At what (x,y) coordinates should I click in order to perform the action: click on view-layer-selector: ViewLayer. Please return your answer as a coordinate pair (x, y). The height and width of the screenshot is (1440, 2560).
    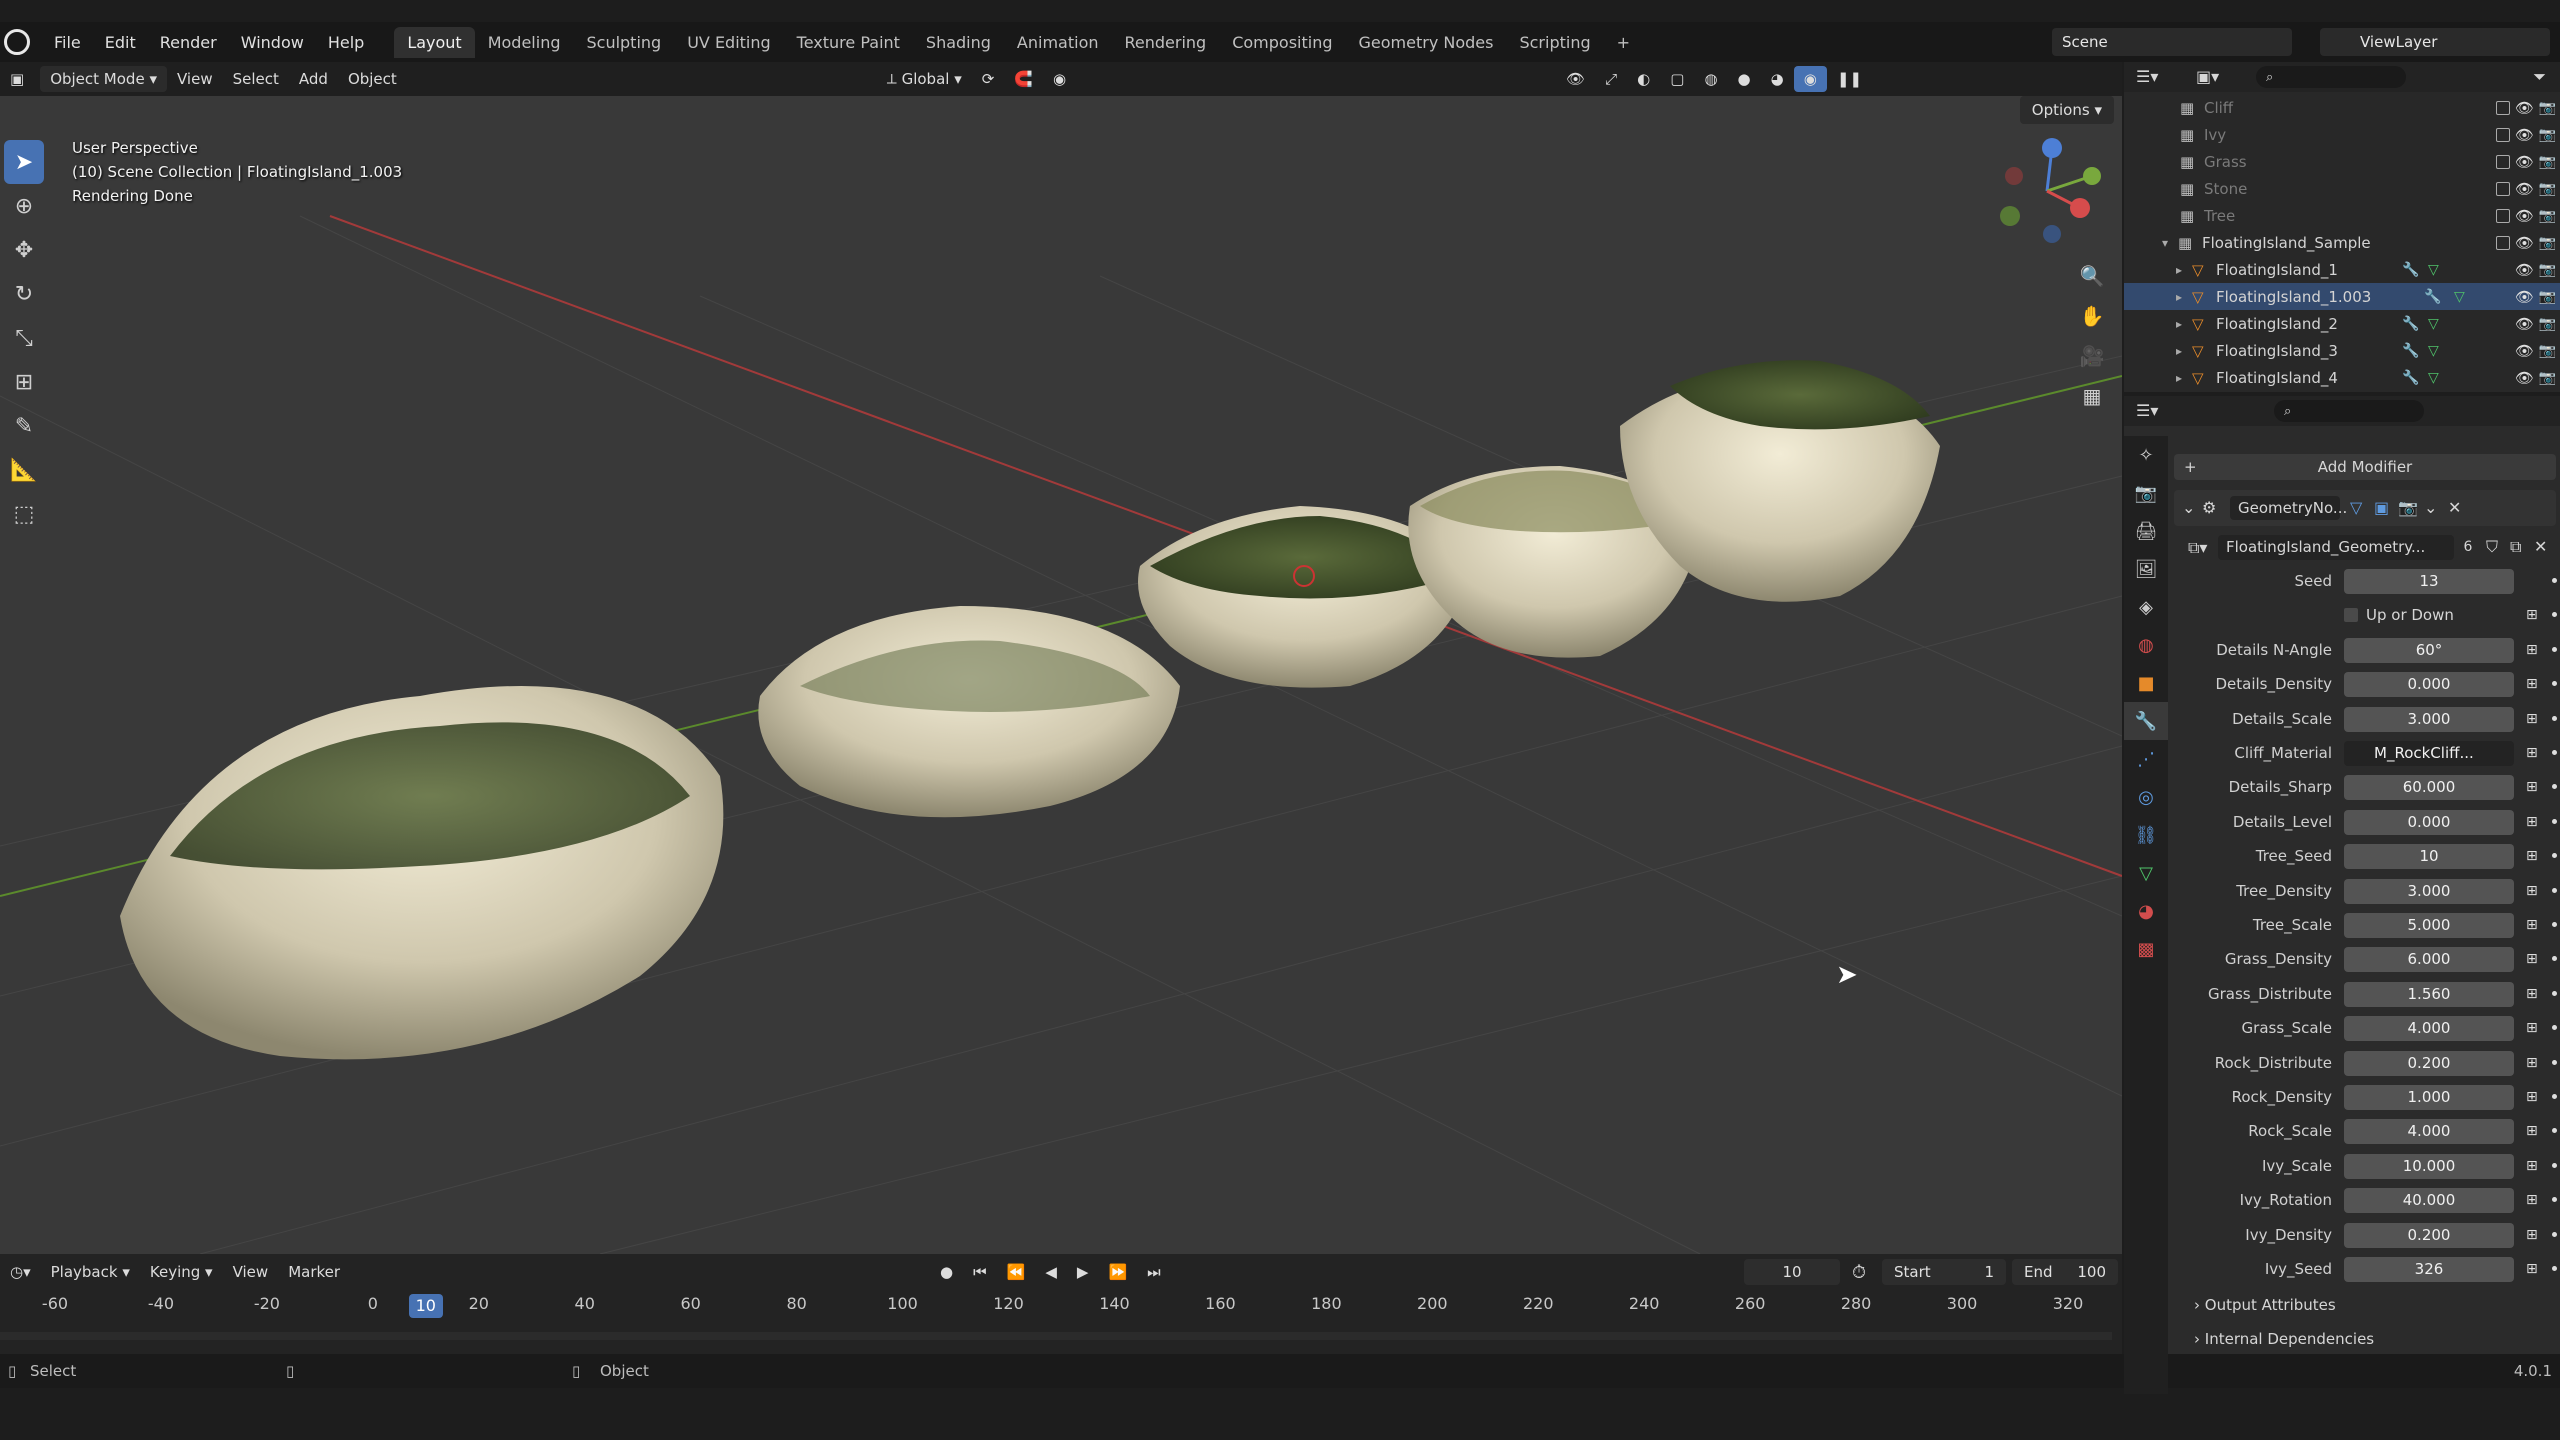
    Looking at the image, I should click on (2435, 42).